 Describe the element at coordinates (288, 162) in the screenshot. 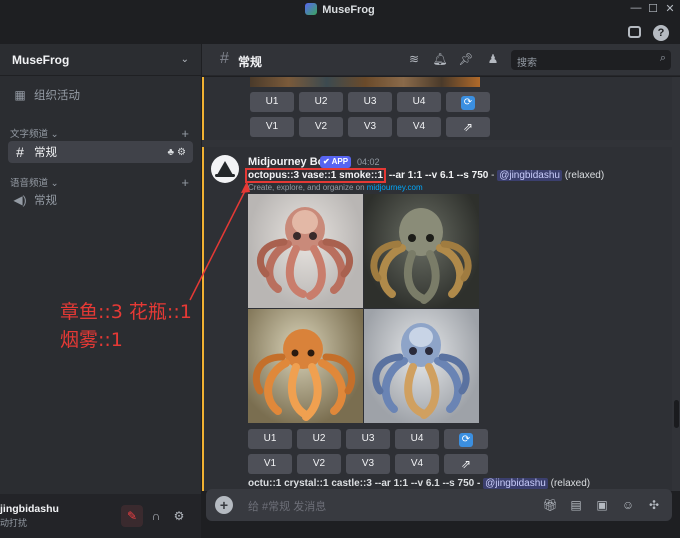

I see `author-name: Midjourney Bot` at that location.